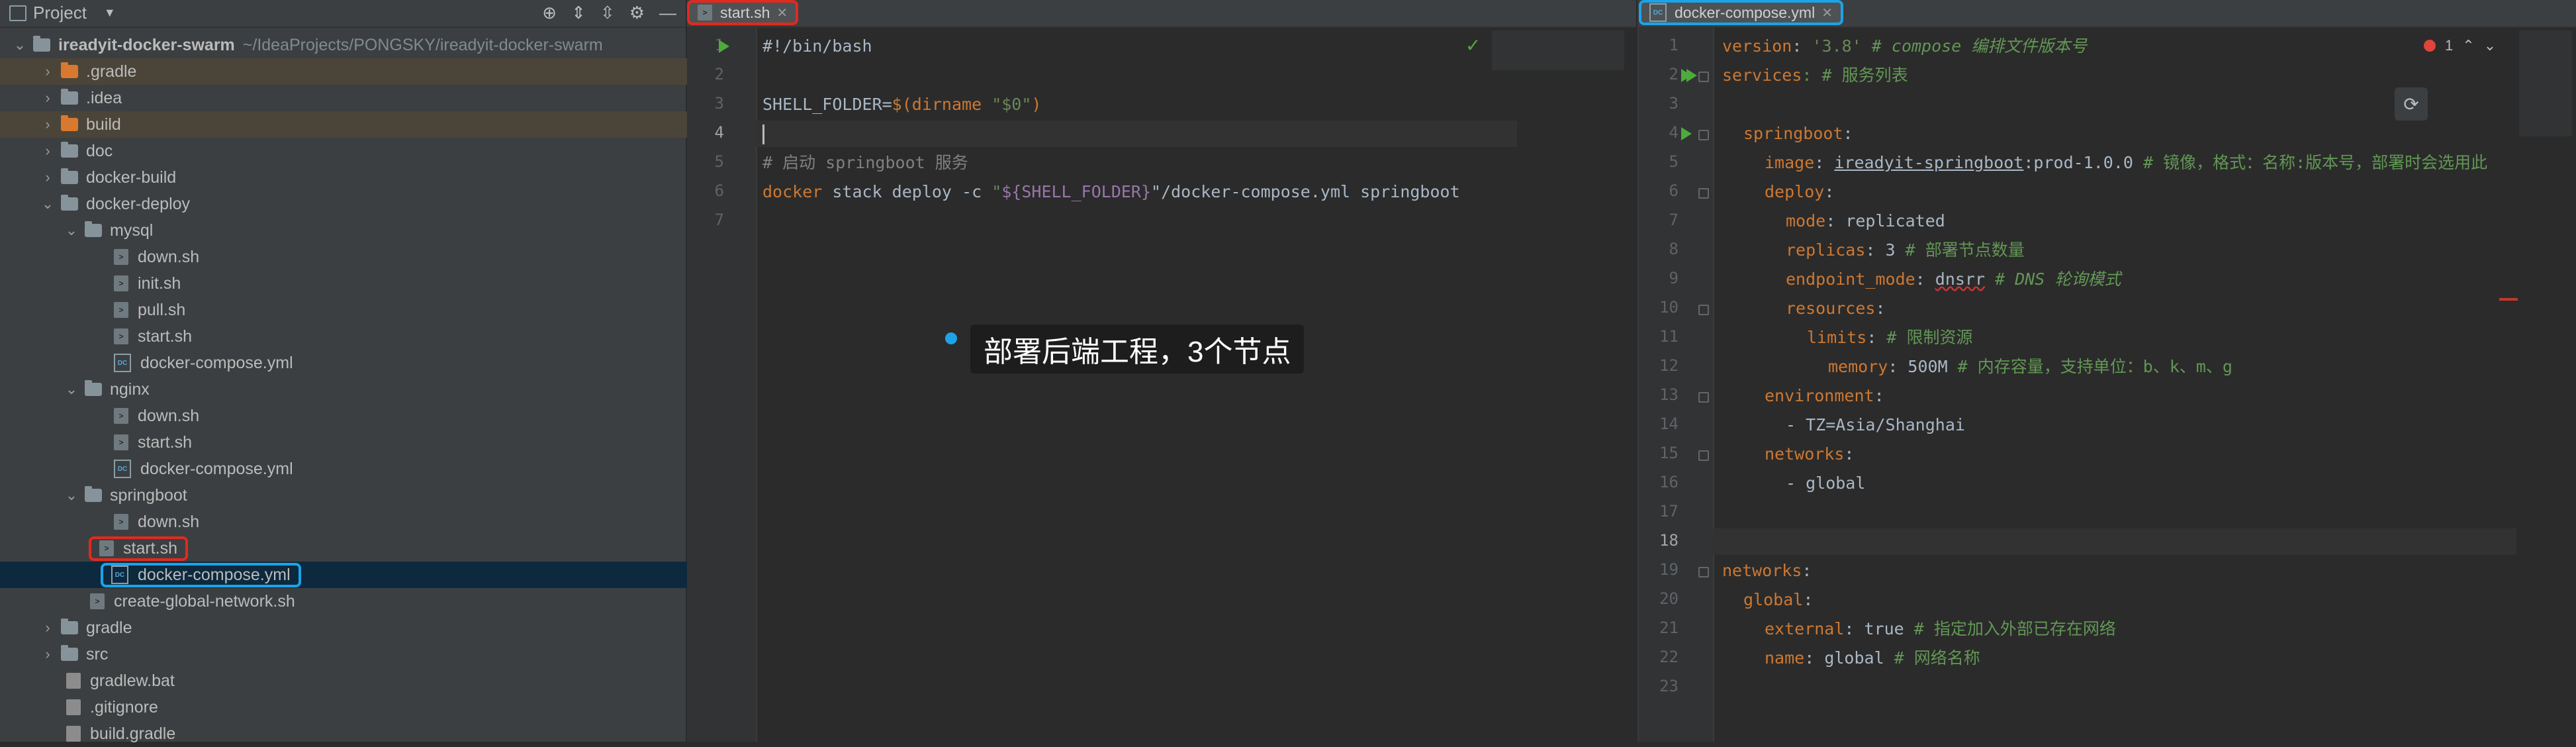 The image size is (2576, 747). Describe the element at coordinates (103, 124) in the screenshot. I see `tree-item-label: build` at that location.